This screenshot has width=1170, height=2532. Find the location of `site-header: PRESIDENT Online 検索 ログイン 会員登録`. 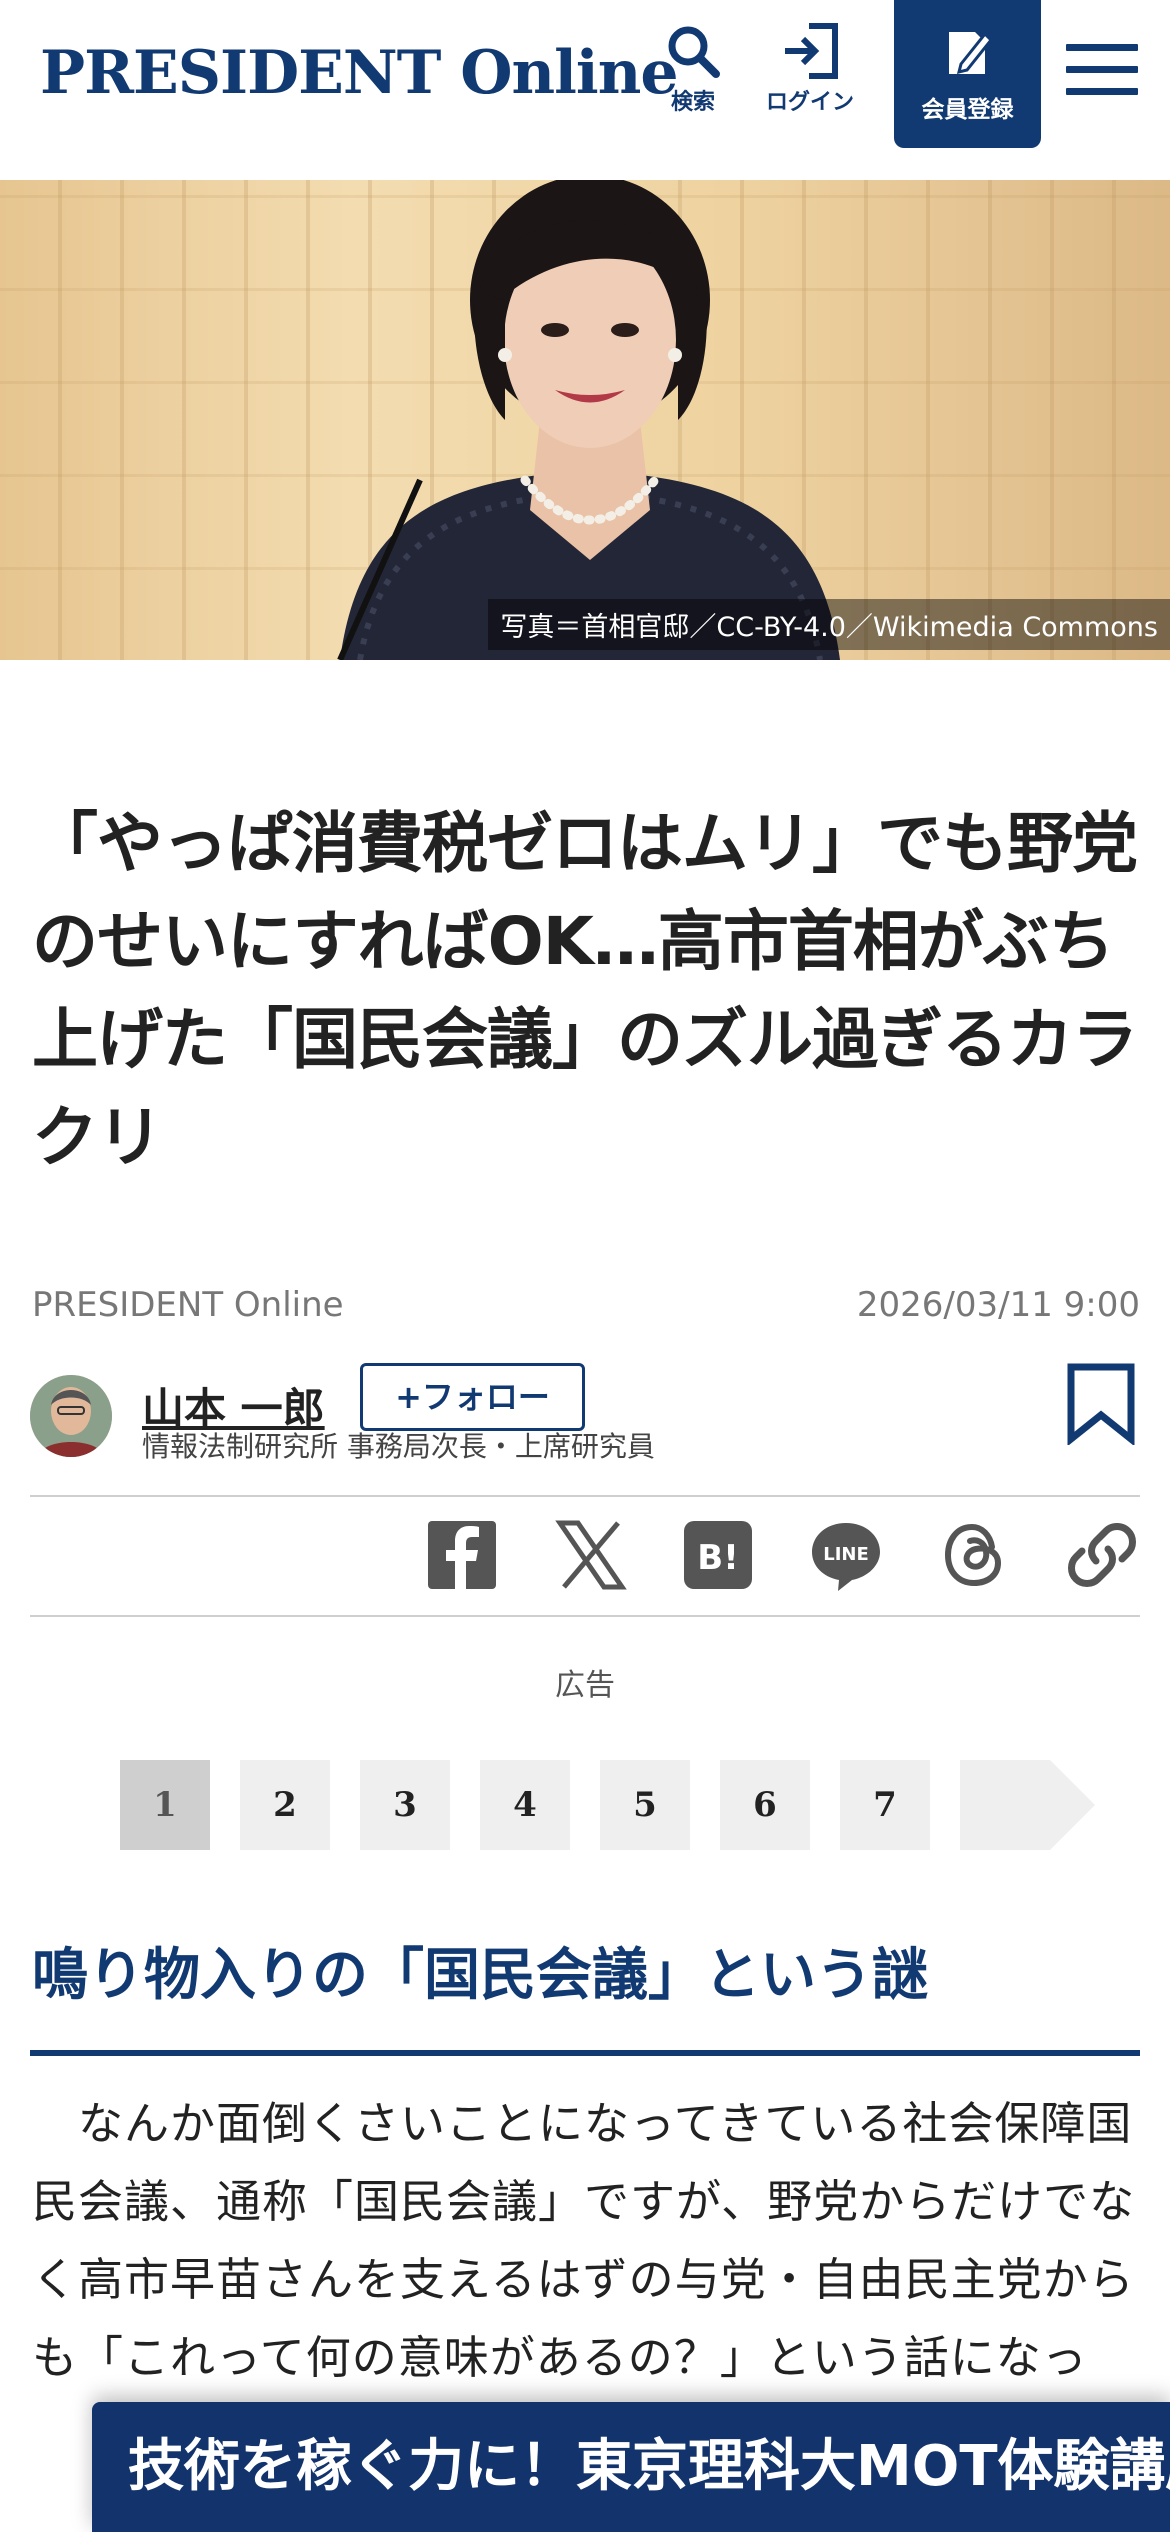

site-header: PRESIDENT Online 検索 ログイン 会員登録 is located at coordinates (585, 90).